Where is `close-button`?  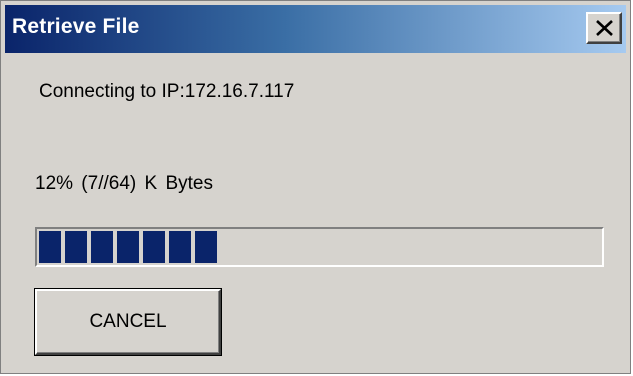
close-button is located at coordinates (604, 28).